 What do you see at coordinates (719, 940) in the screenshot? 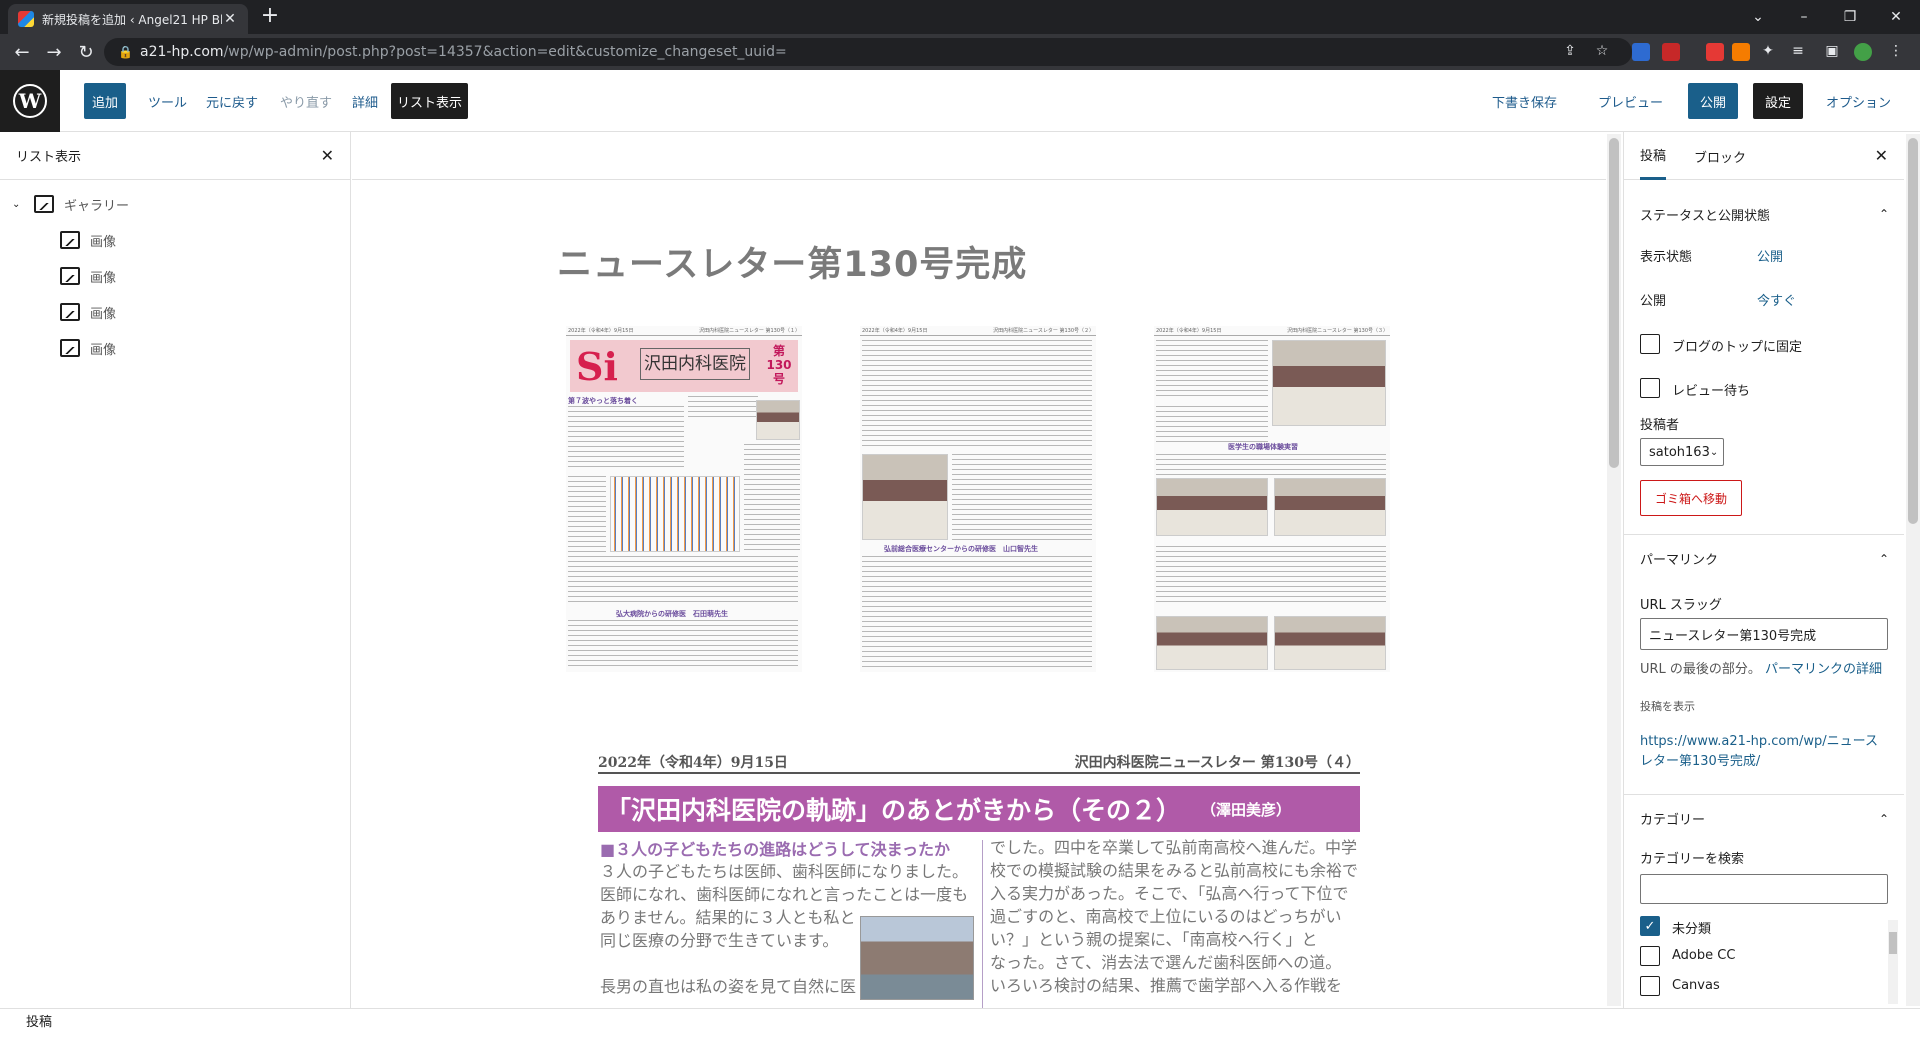
I see `article-line: 同じ医療の分野で生きています。` at bounding box center [719, 940].